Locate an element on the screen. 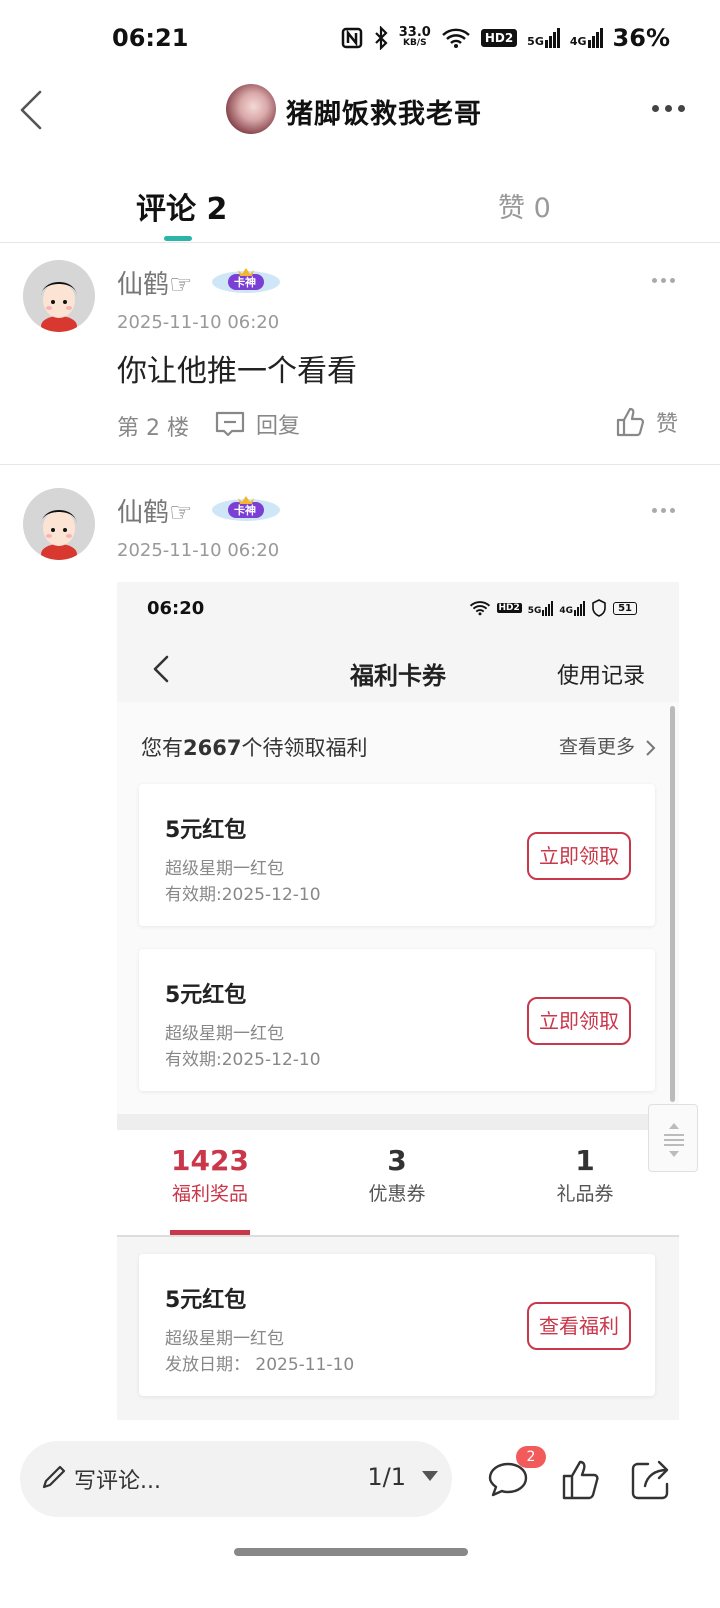 The height and width of the screenshot is (1608, 720). card-date: 发放日期： 2025-11-10 is located at coordinates (260, 1365).